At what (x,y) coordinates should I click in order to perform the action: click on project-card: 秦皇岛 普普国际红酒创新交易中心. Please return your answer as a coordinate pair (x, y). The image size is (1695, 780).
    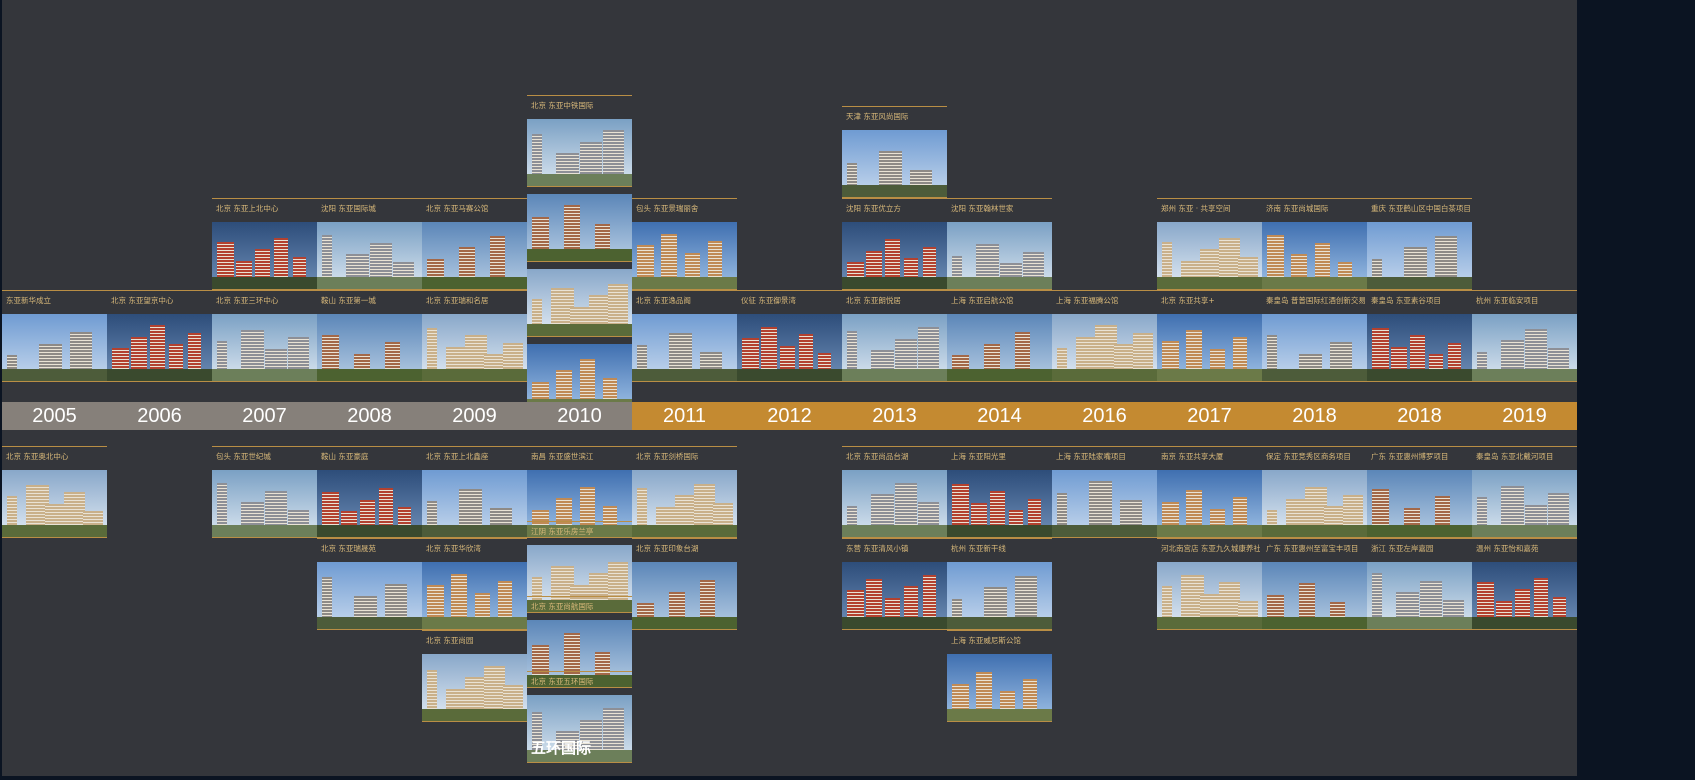
    Looking at the image, I should click on (1314, 336).